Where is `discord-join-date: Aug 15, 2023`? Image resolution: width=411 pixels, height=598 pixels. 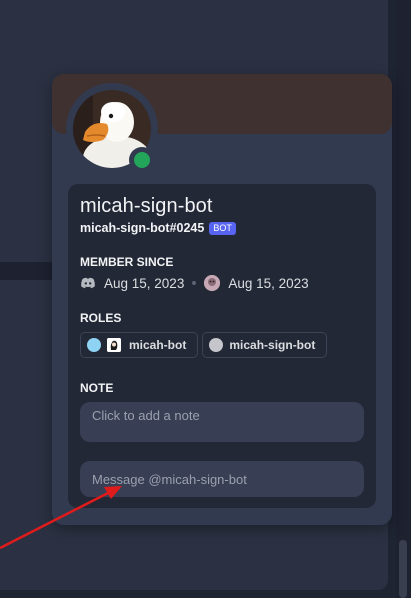 discord-join-date: Aug 15, 2023 is located at coordinates (144, 283).